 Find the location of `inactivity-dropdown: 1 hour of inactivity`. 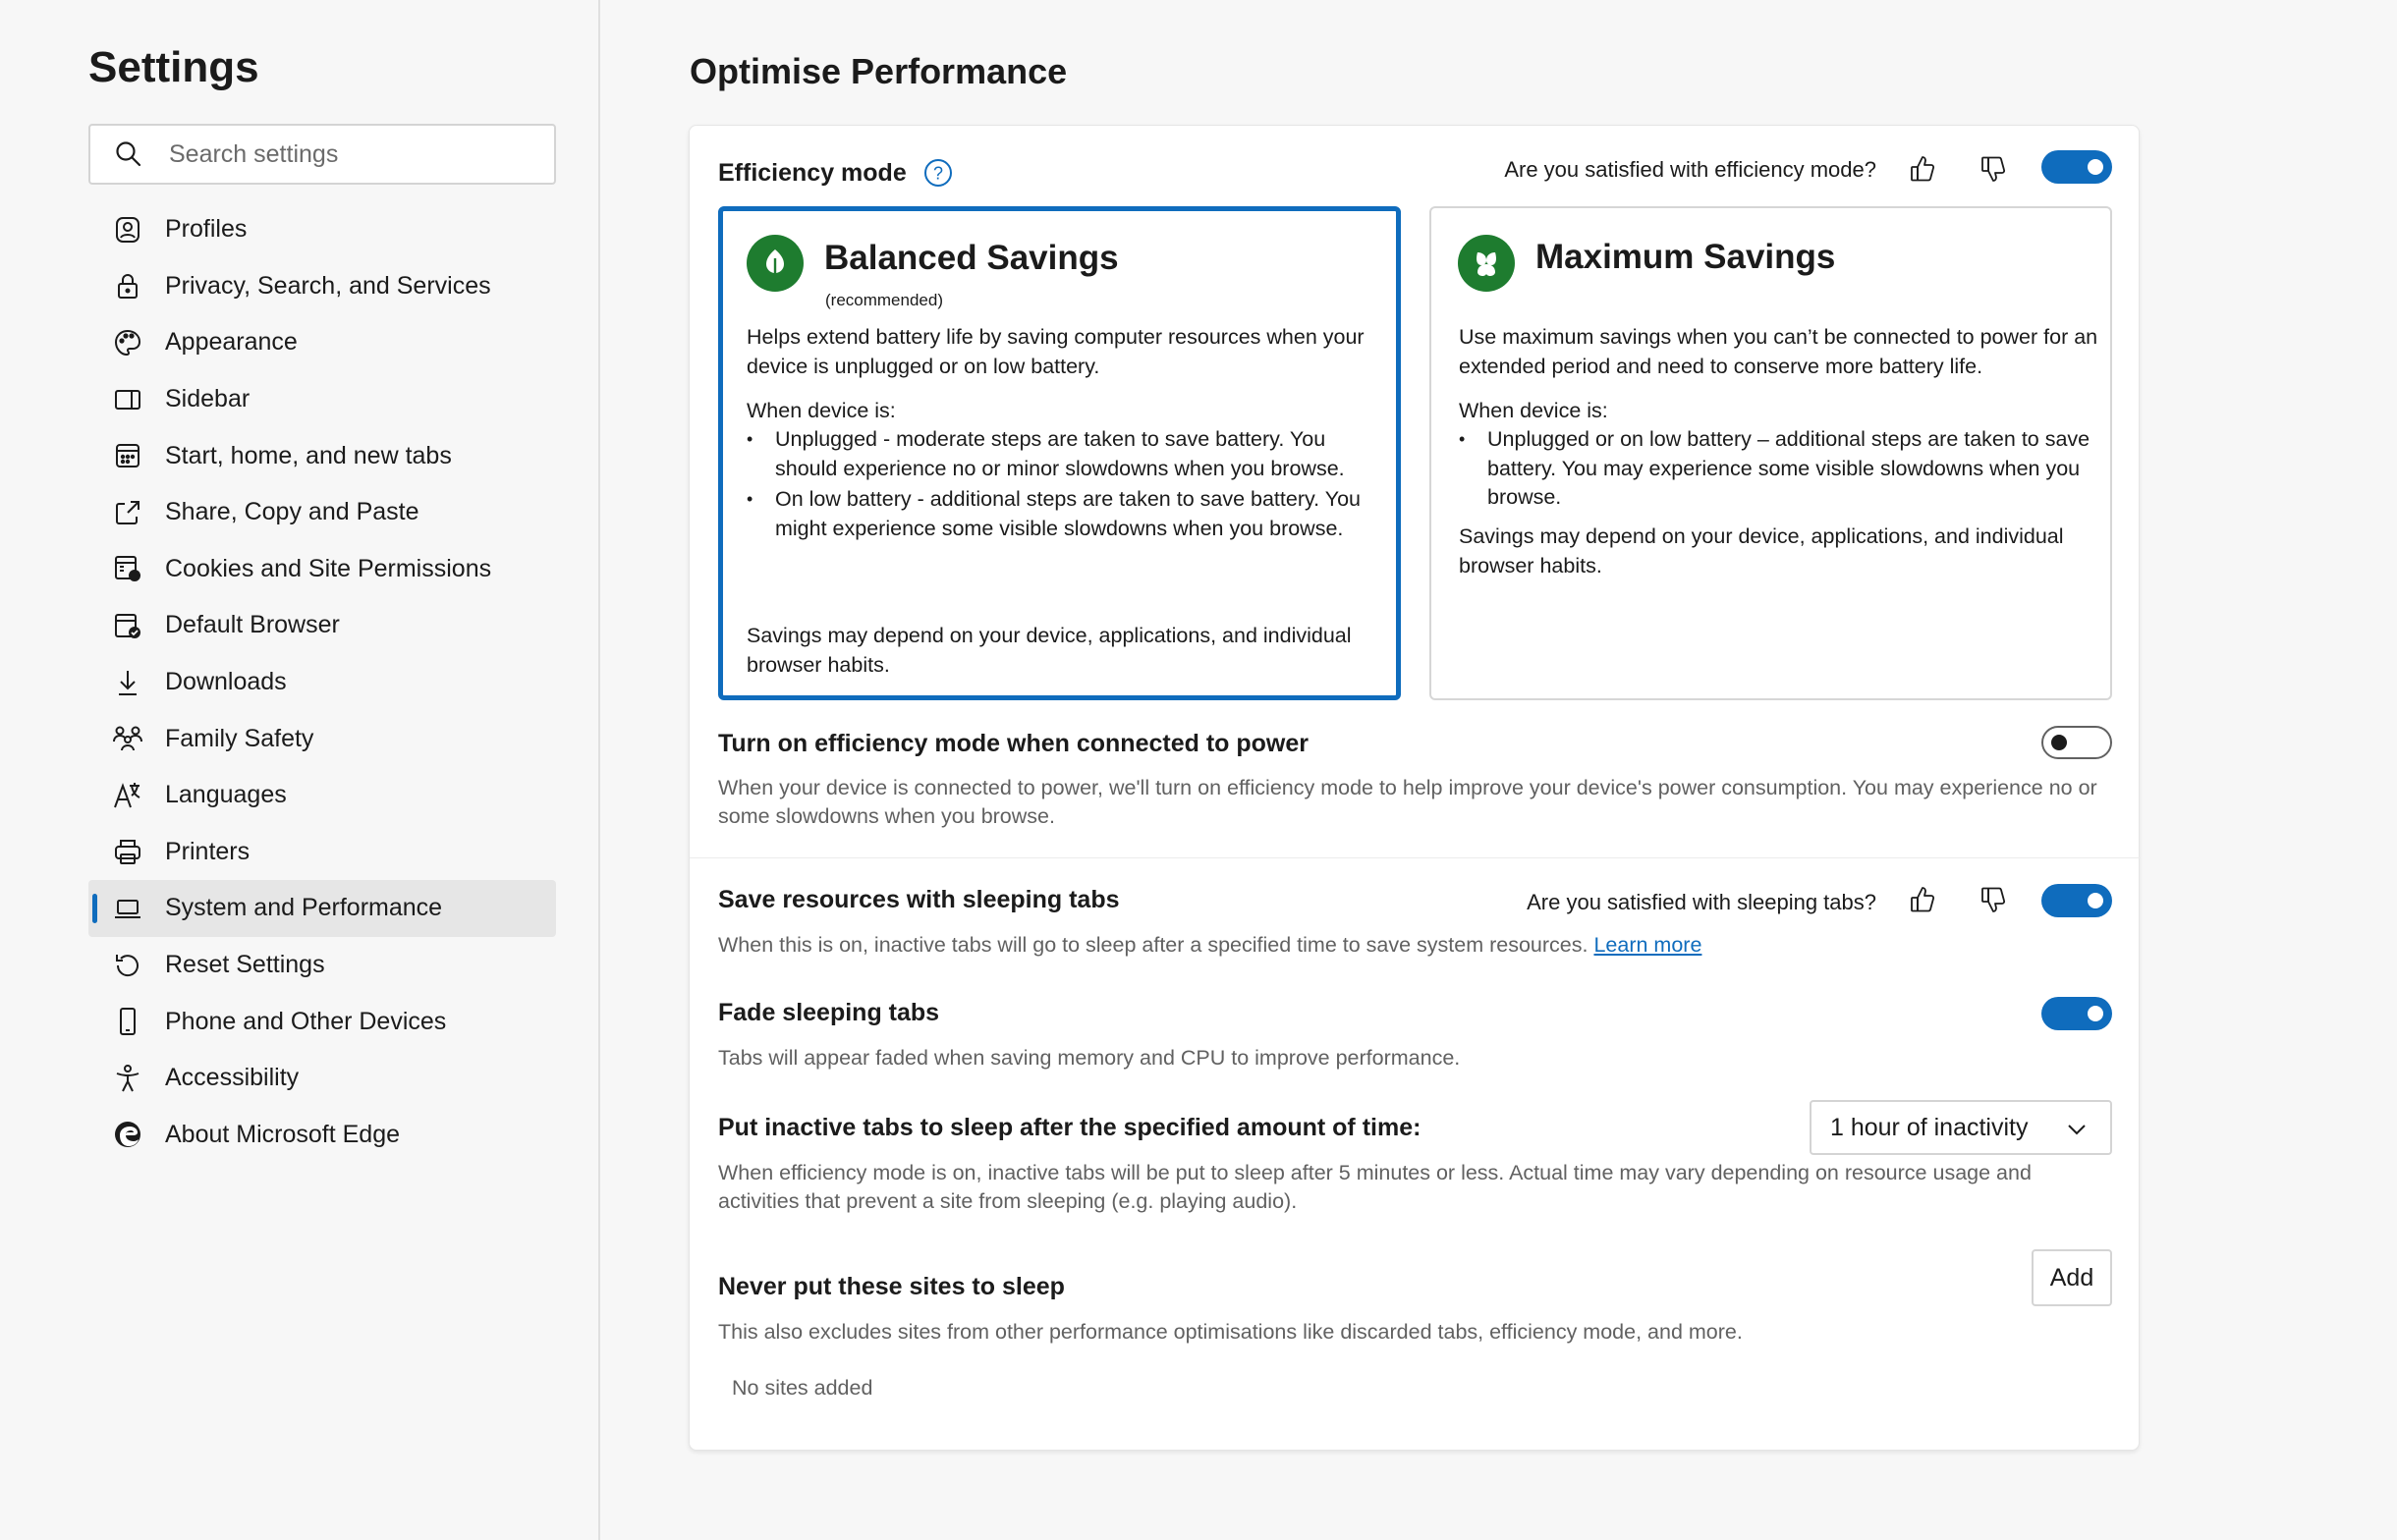

inactivity-dropdown: 1 hour of inactivity is located at coordinates (1961, 1127).